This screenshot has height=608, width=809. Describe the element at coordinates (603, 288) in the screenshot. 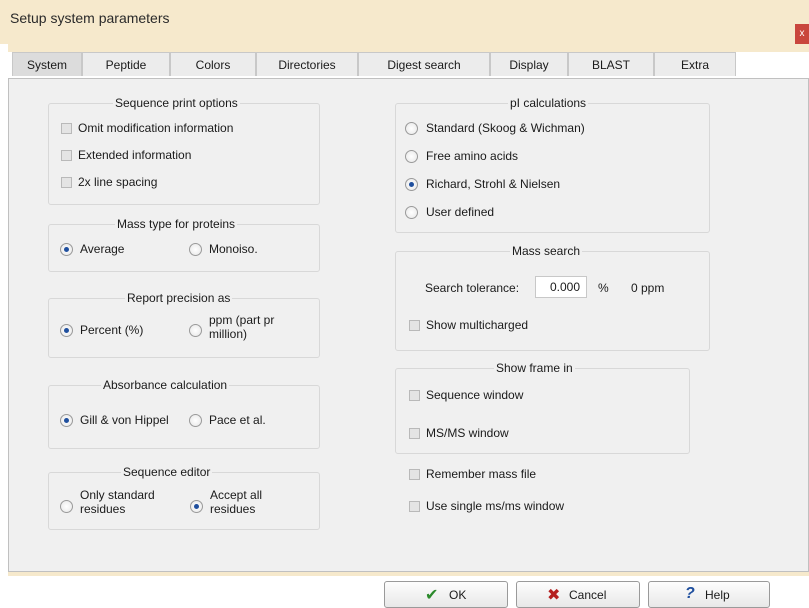

I see `percent-unit-label: %` at that location.